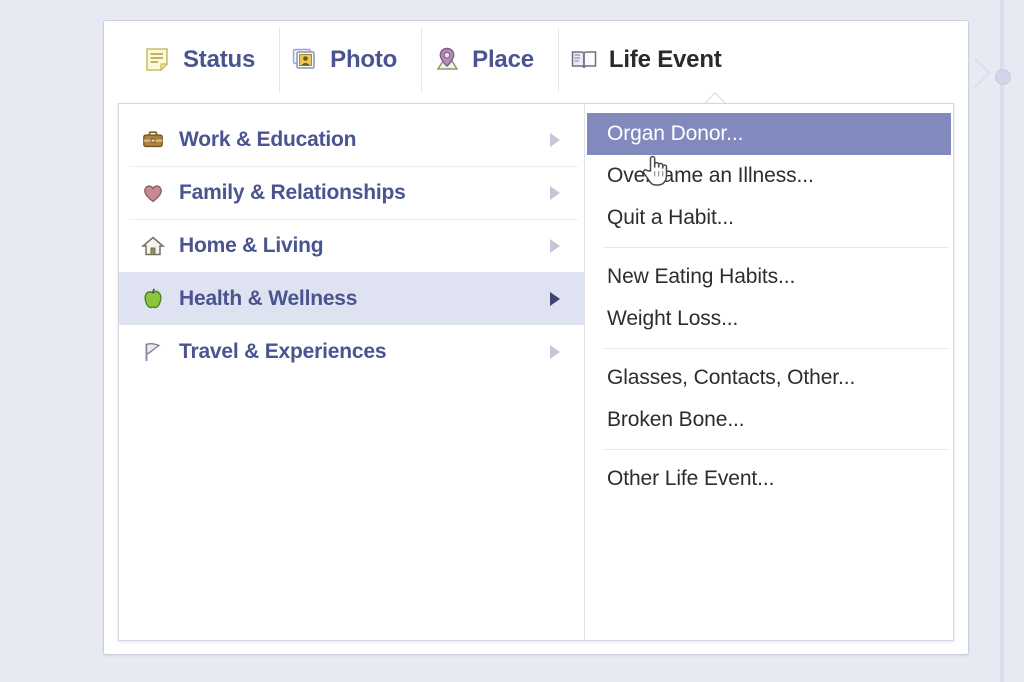 The height and width of the screenshot is (682, 1024). I want to click on category-label: Home & Living, so click(251, 245).